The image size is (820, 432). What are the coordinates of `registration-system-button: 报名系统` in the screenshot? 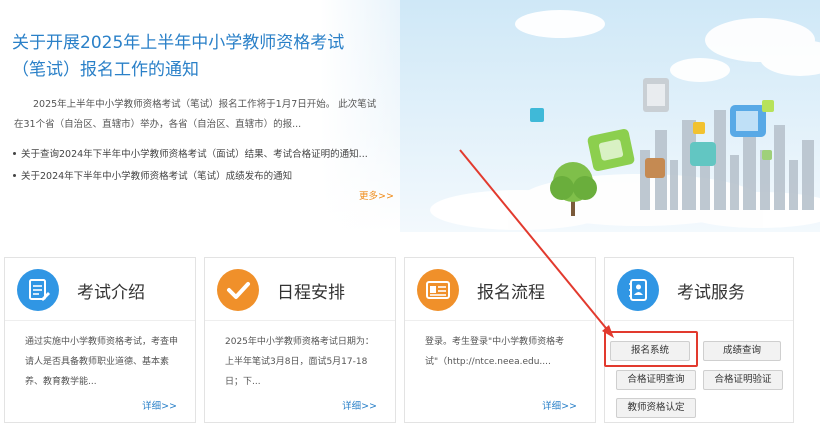 It's located at (650, 351).